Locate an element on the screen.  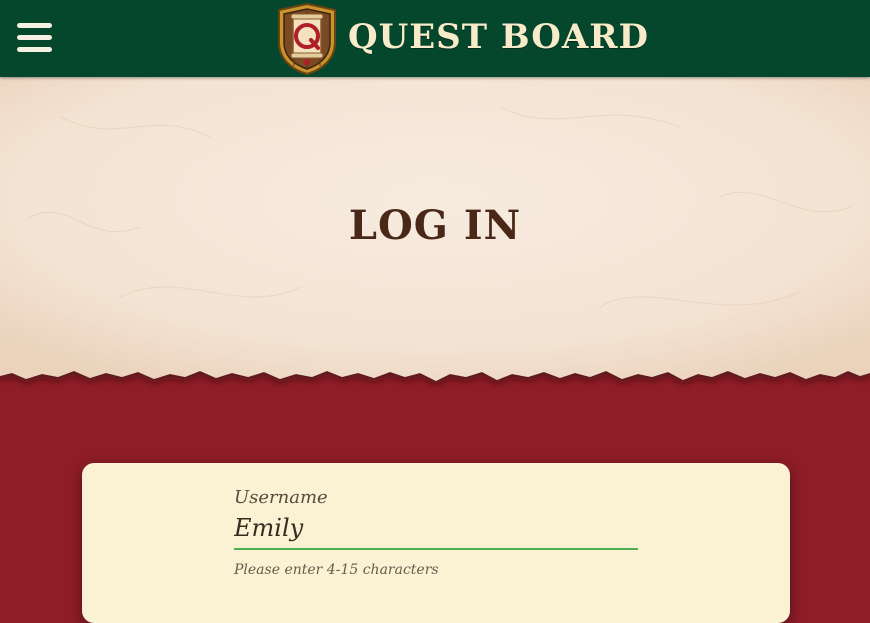
brand-title: QUEST BOARD is located at coordinates (498, 36).